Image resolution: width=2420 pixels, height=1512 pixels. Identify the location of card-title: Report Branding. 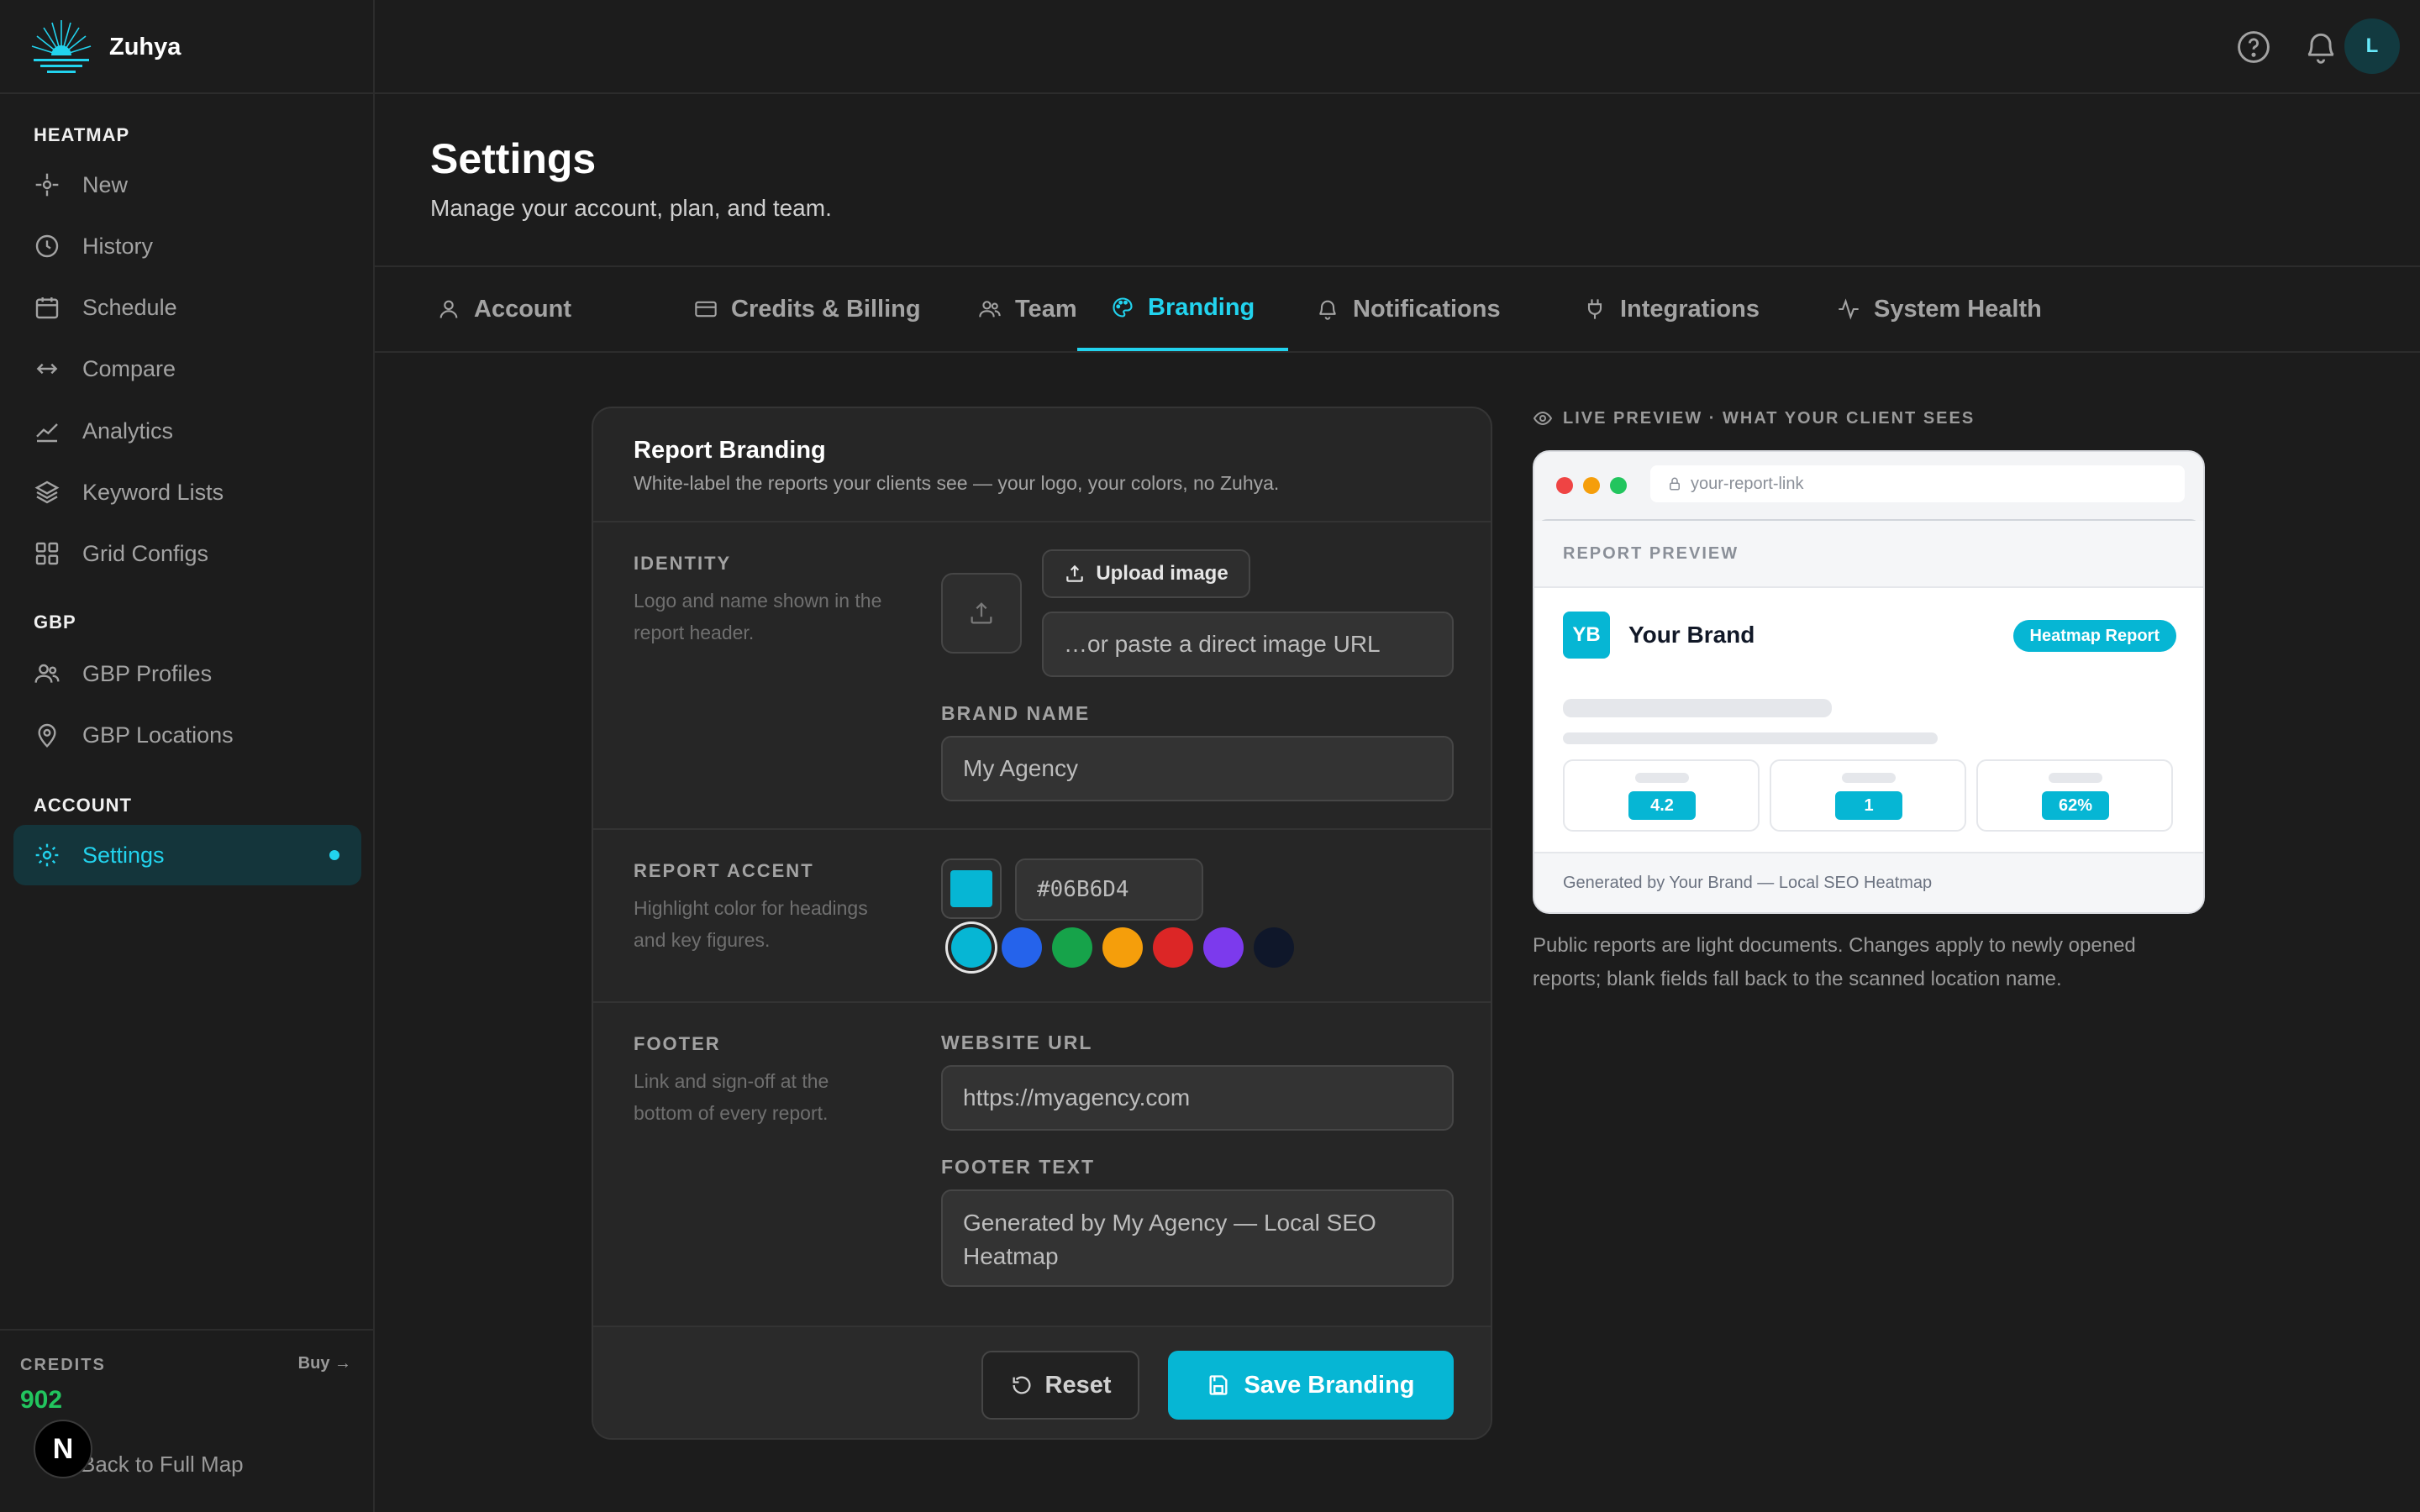
(730, 450).